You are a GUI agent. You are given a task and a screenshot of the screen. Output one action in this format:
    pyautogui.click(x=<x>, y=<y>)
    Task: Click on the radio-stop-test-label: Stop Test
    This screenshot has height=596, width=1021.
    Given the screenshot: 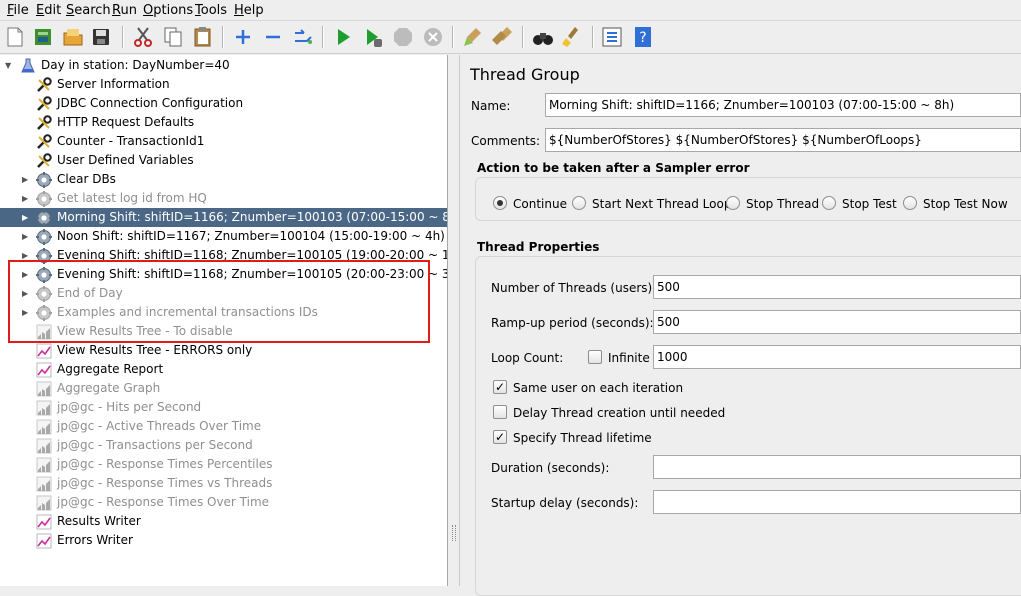 What is the action you would take?
    pyautogui.click(x=869, y=204)
    